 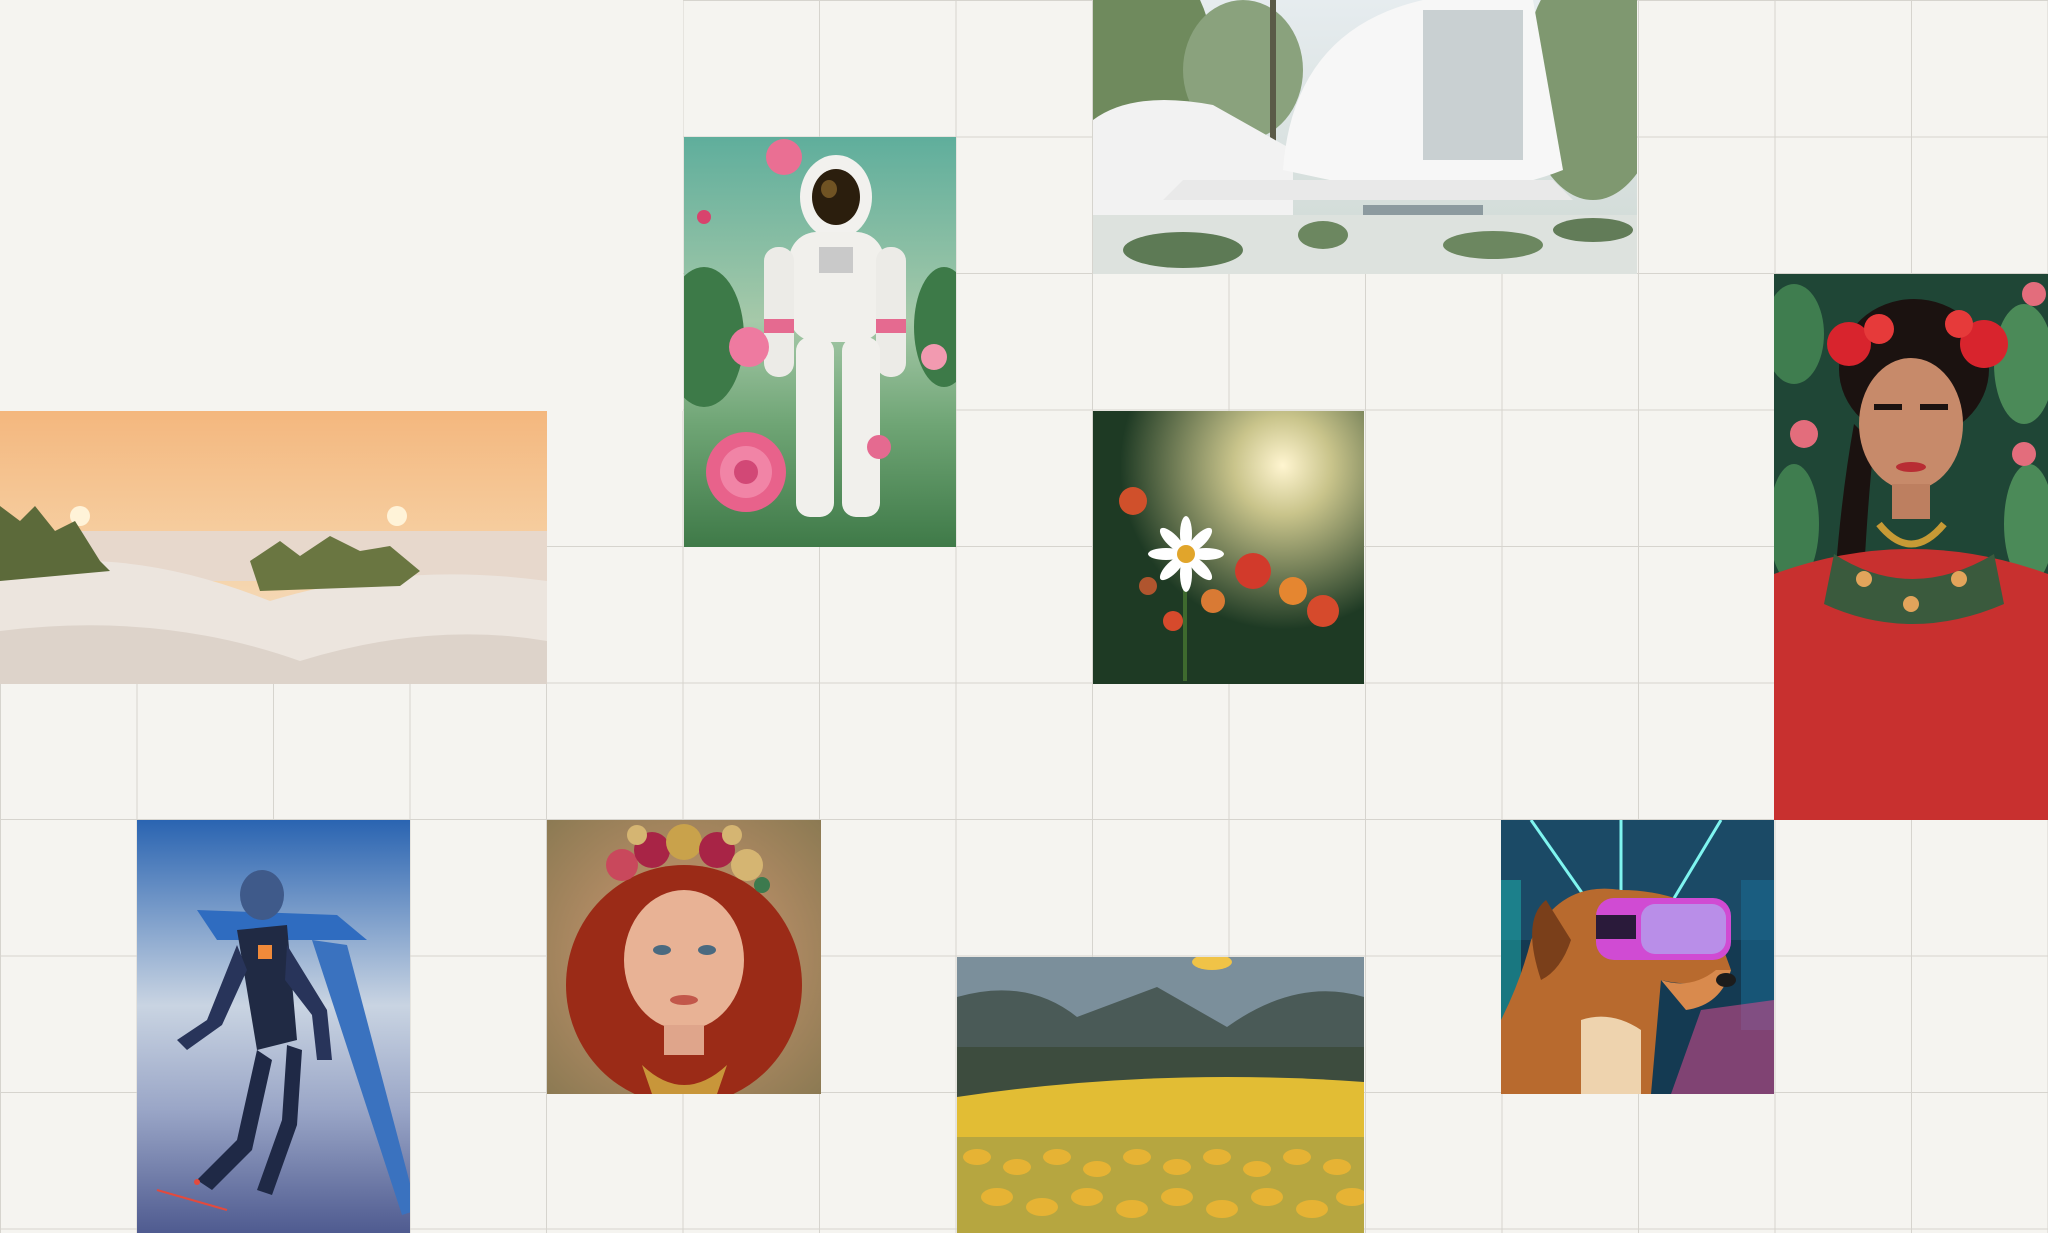 I want to click on gallery-image-flower-field, so click(x=1160, y=1095).